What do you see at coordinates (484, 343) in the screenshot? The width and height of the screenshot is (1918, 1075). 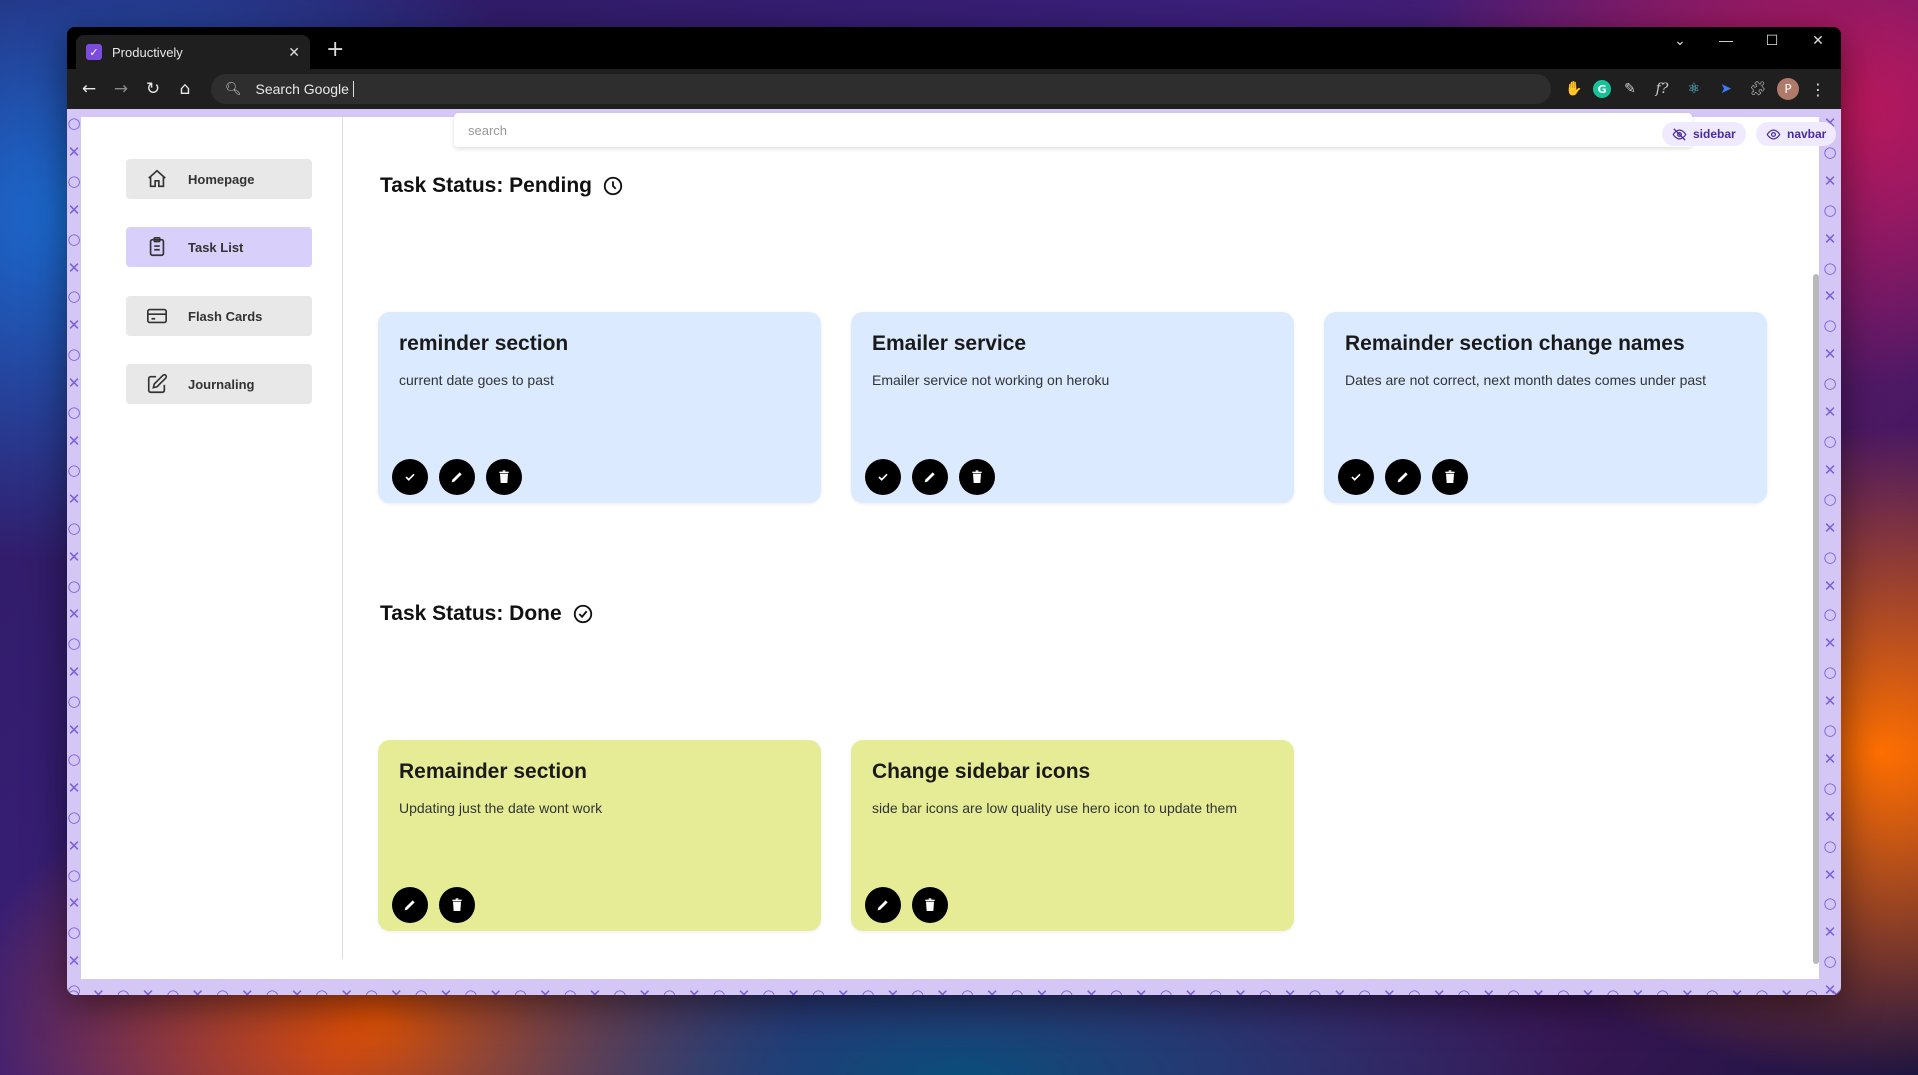 I see `task-card-title: reminder section` at bounding box center [484, 343].